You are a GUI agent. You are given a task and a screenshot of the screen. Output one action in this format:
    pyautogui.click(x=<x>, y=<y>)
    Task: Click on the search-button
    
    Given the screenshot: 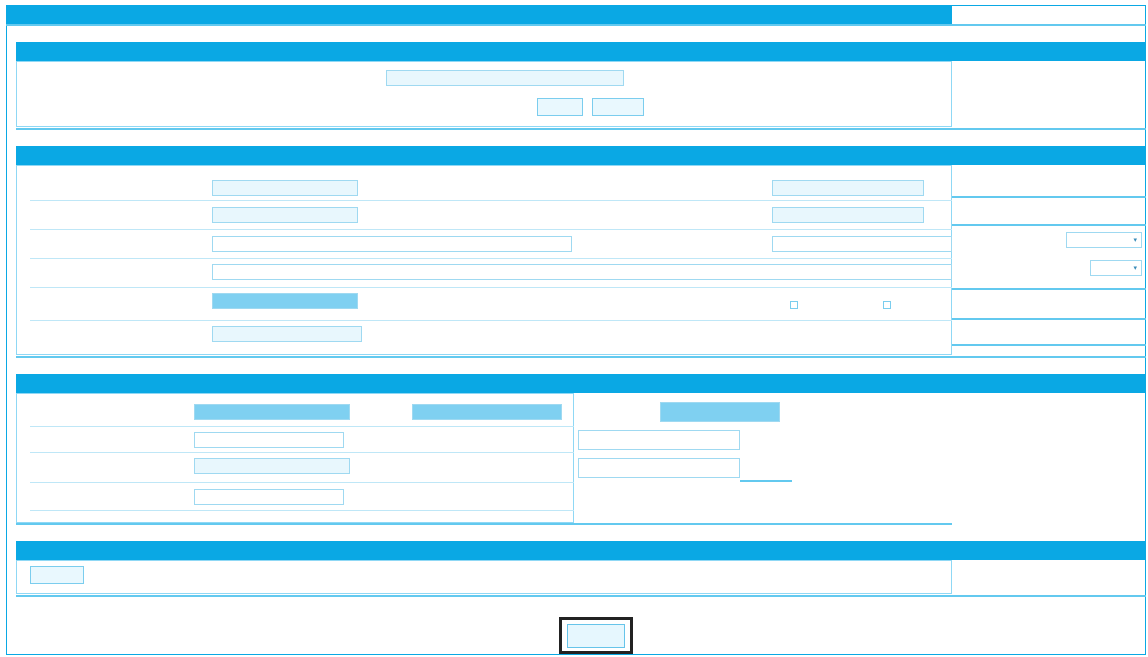 What is the action you would take?
    pyautogui.click(x=560, y=107)
    